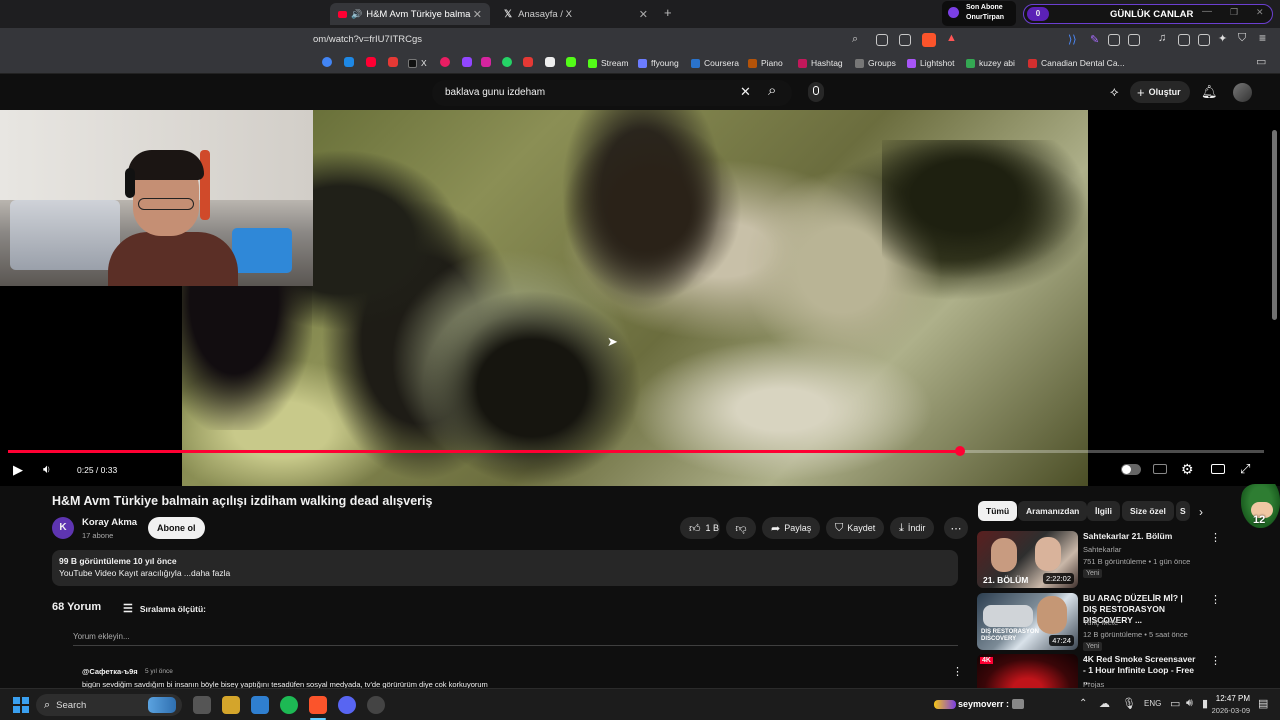  What do you see at coordinates (1148, 511) in the screenshot?
I see `chip-for-you: Size özel` at bounding box center [1148, 511].